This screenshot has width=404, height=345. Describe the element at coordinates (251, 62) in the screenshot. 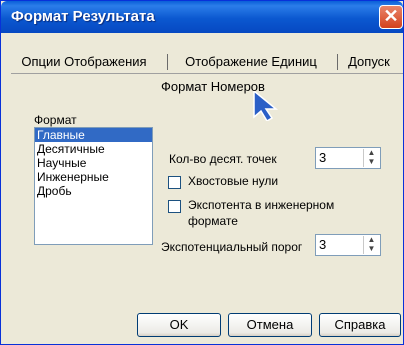

I see `tab-unit-display: Отображение Единиц` at that location.